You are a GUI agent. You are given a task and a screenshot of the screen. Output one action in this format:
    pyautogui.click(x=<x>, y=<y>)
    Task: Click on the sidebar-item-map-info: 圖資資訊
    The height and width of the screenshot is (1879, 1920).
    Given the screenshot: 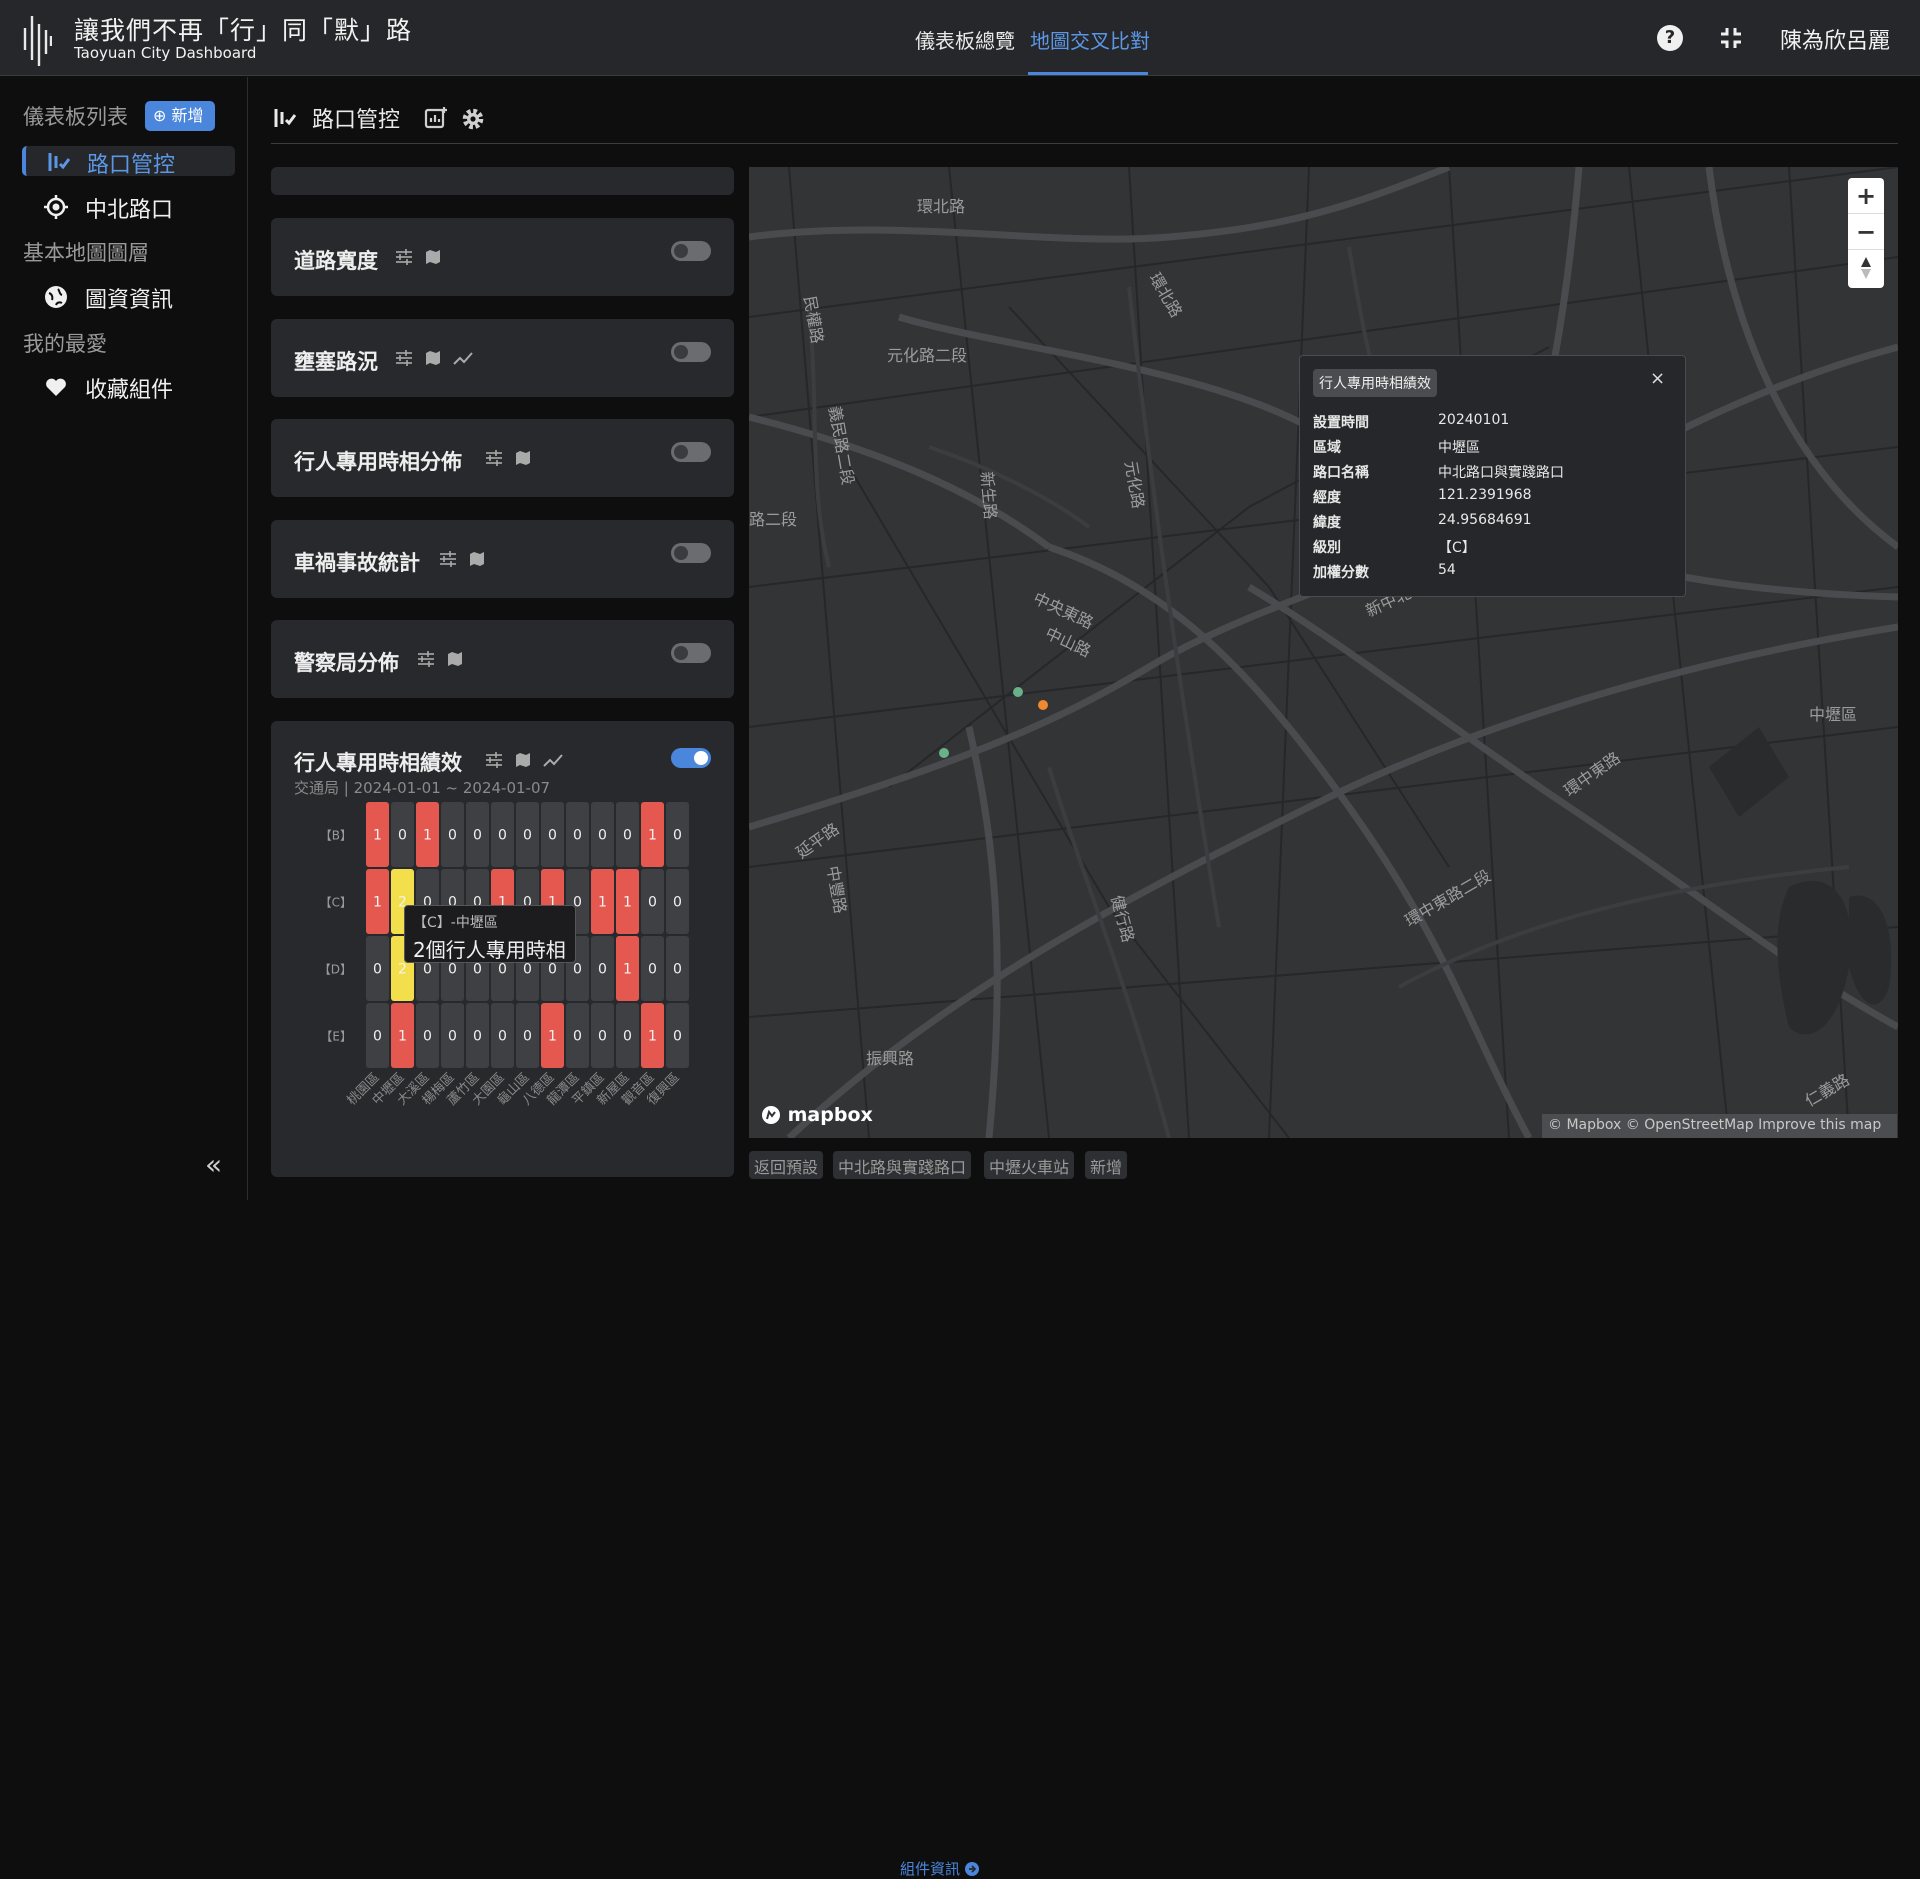 What is the action you would take?
    pyautogui.click(x=128, y=297)
    